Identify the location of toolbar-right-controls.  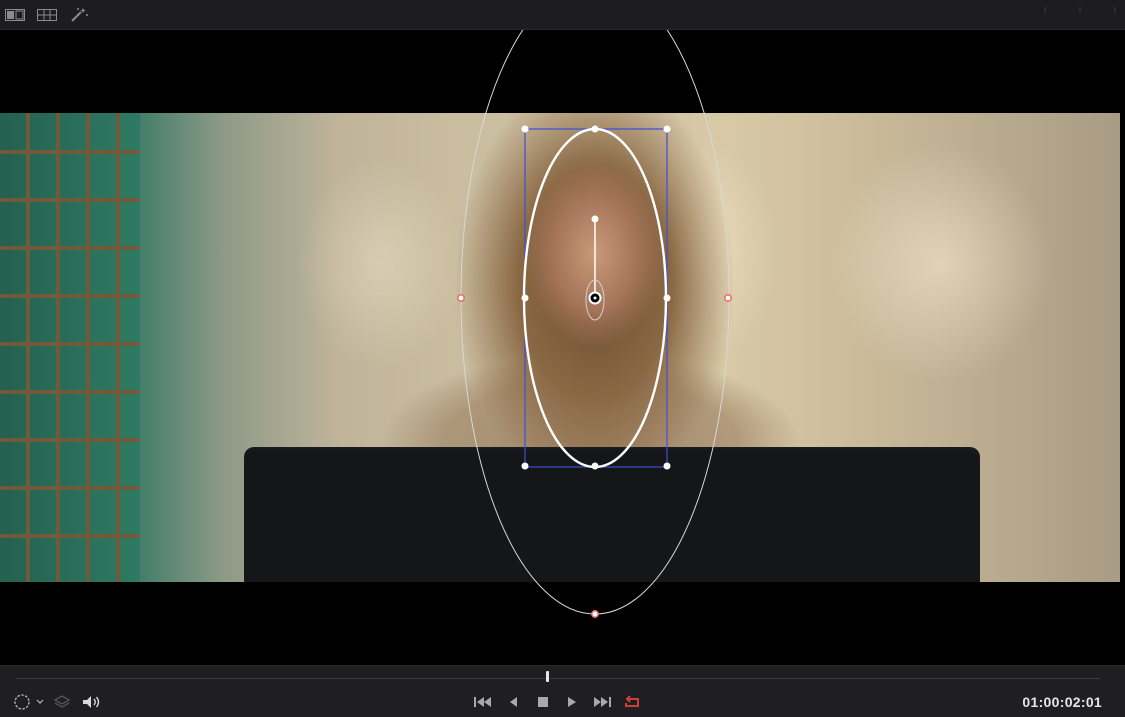
(1075, 6).